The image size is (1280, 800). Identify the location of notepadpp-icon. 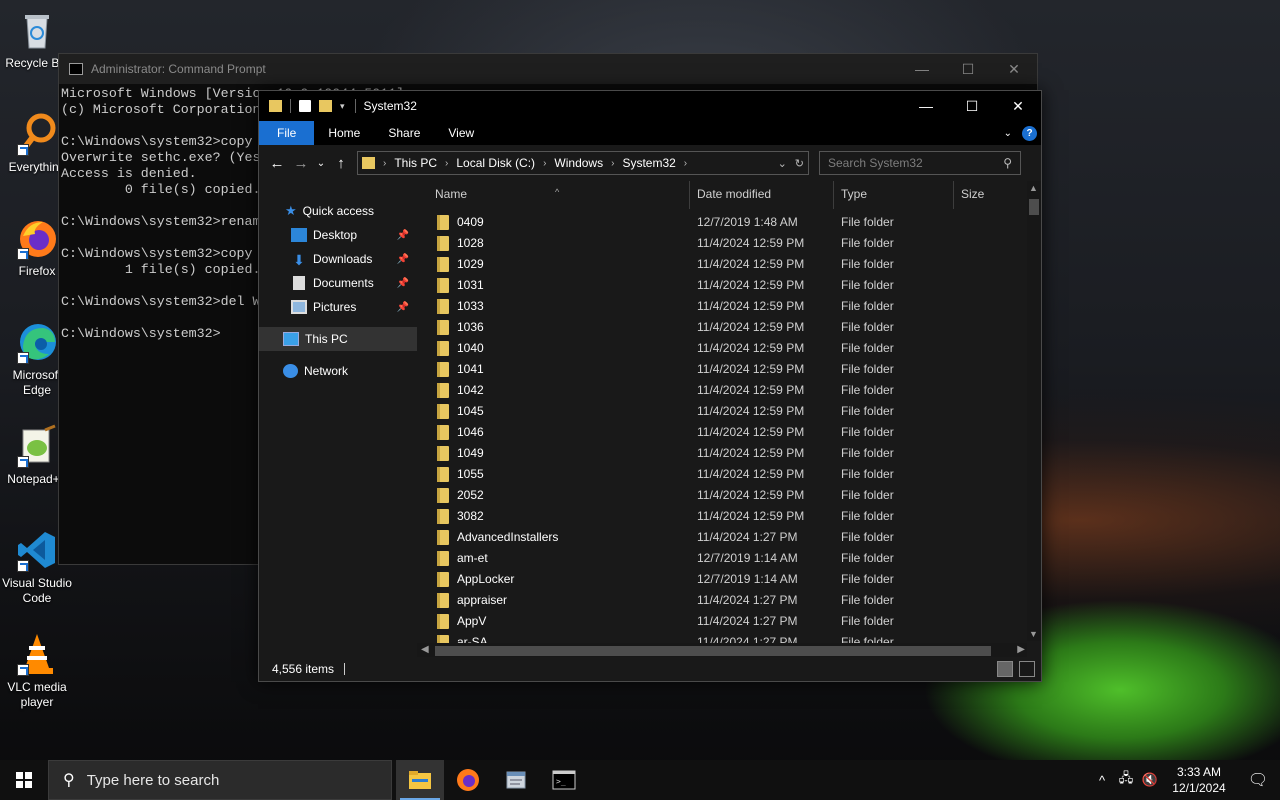
(37, 446).